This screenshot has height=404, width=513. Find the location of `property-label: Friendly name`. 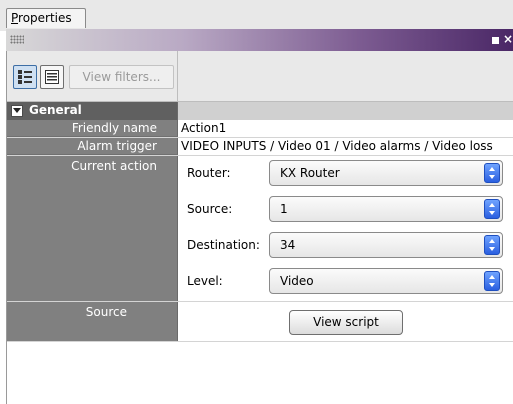

property-label: Friendly name is located at coordinates (114, 128).